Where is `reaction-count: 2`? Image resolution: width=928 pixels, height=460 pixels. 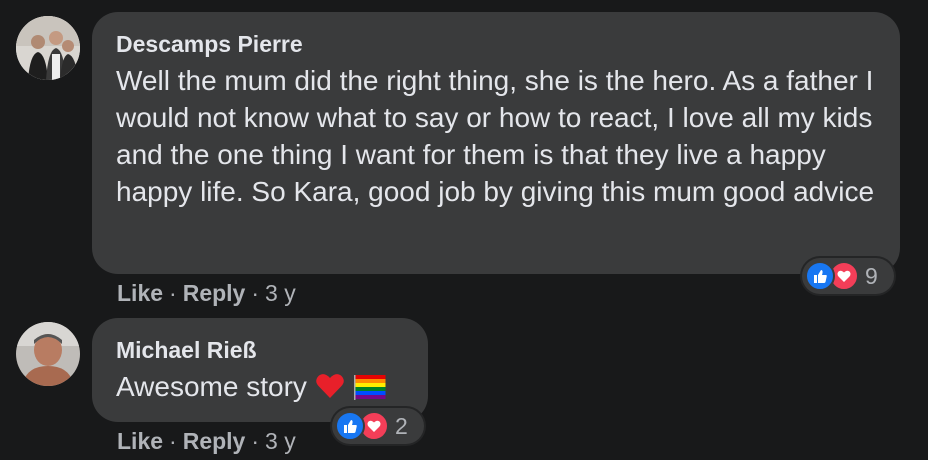
reaction-count: 2 is located at coordinates (401, 425).